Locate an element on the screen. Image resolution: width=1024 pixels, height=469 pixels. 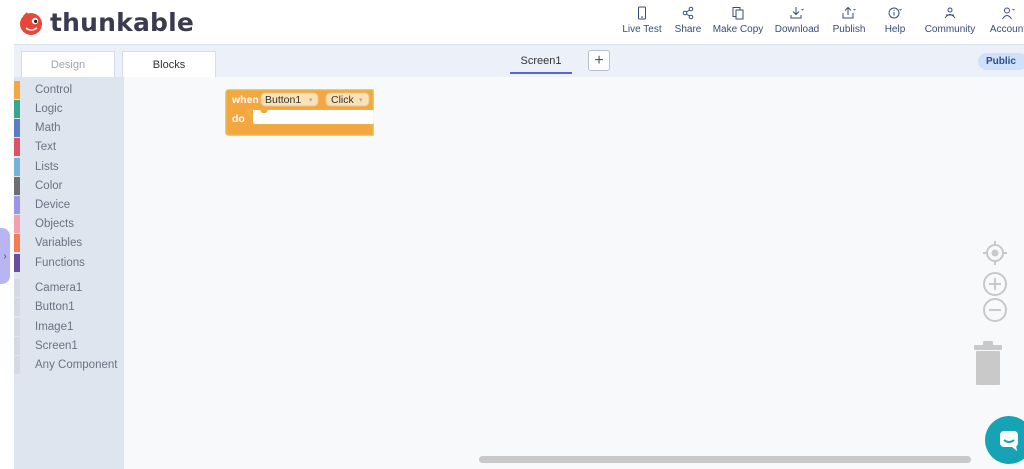
category-objects: Objects is located at coordinates (69, 223).